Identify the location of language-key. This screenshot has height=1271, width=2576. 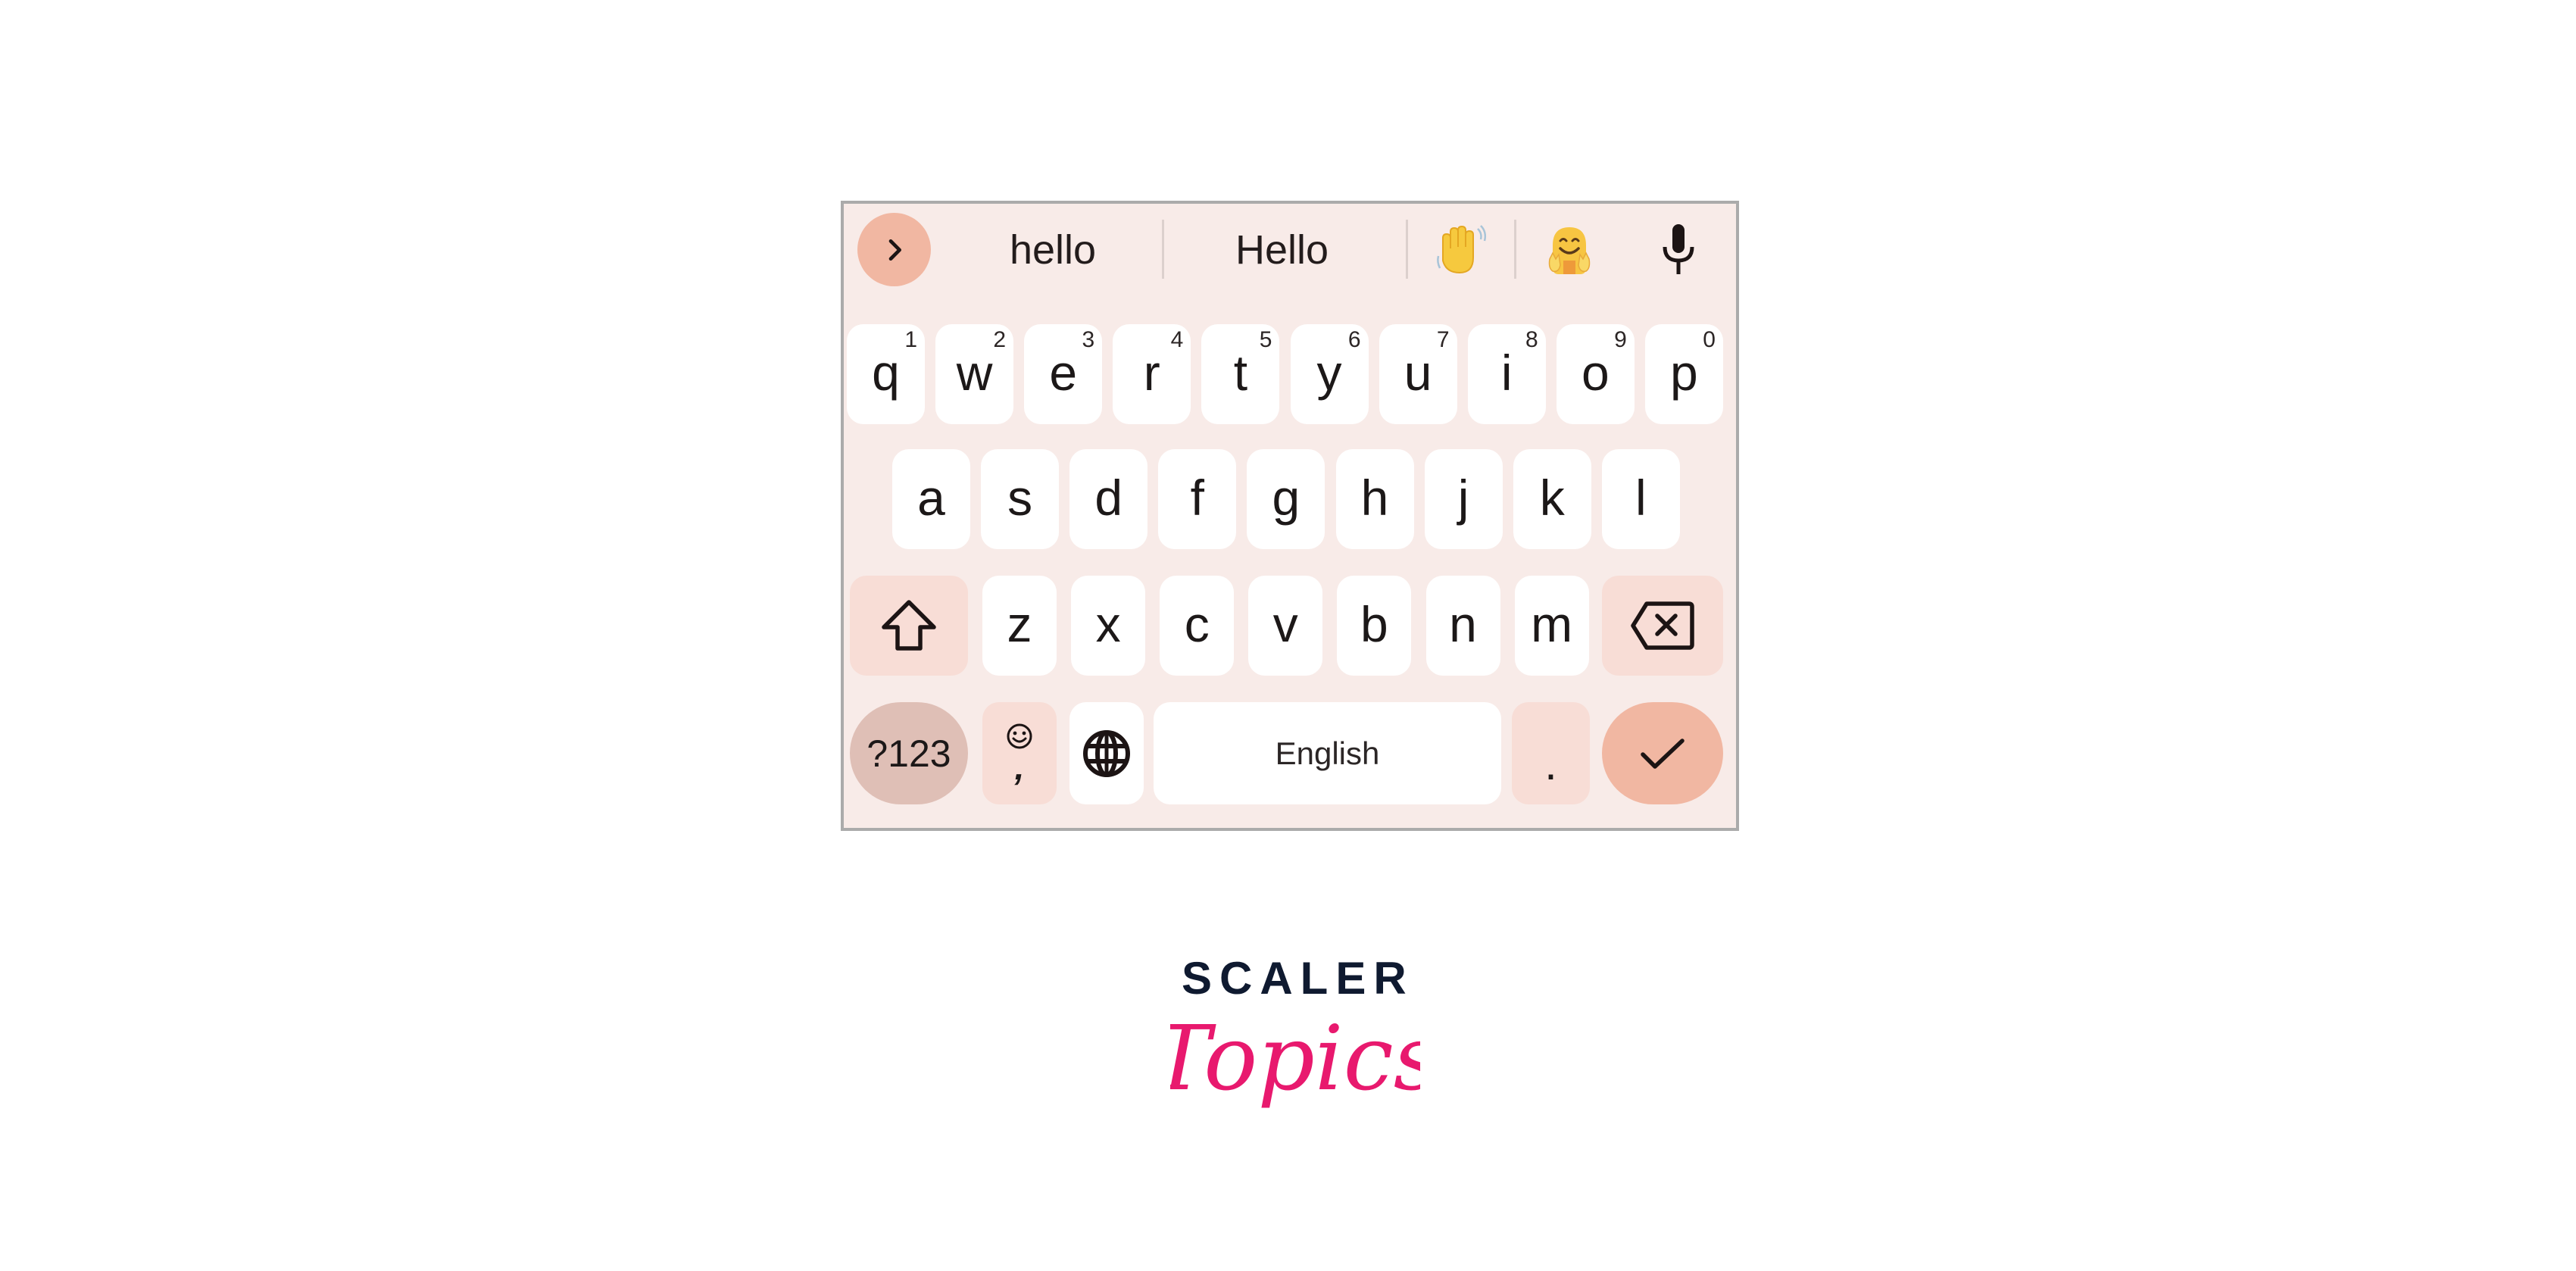
(1107, 753).